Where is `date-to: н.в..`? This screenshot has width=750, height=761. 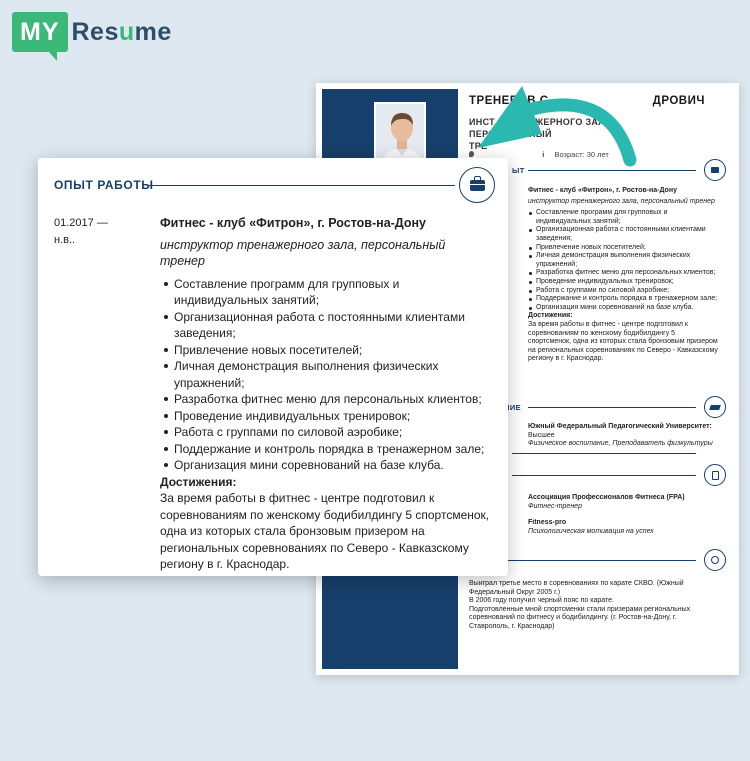 date-to: н.в.. is located at coordinates (65, 240).